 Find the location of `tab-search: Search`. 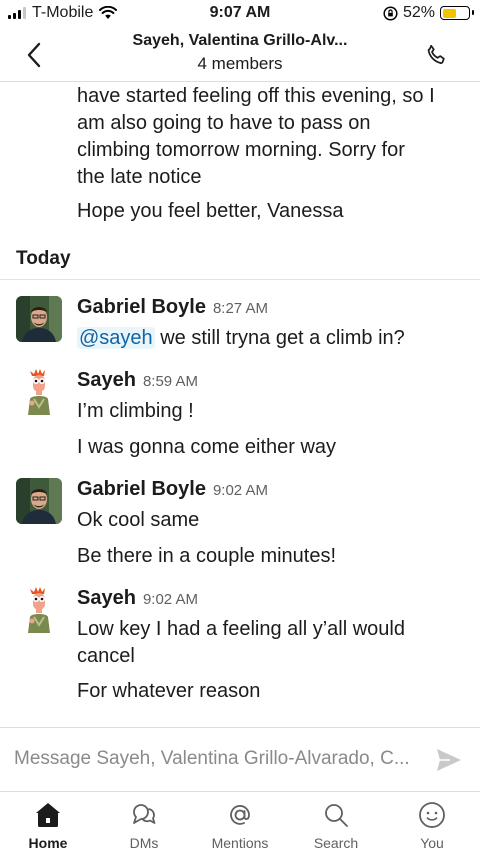

tab-search: Search is located at coordinates (336, 823).